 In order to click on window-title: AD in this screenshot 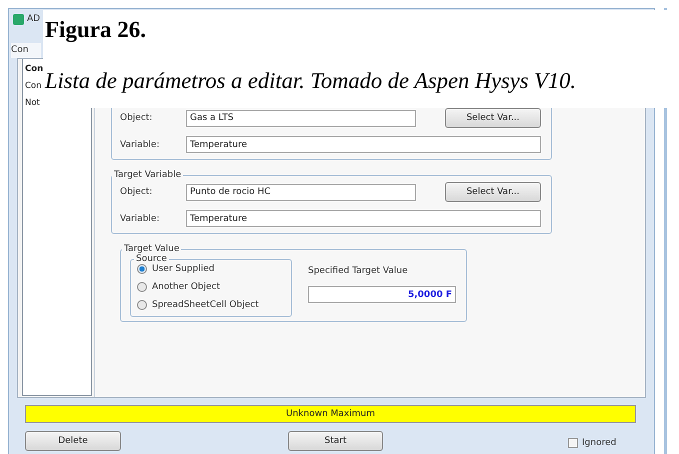, I will do `click(33, 19)`.